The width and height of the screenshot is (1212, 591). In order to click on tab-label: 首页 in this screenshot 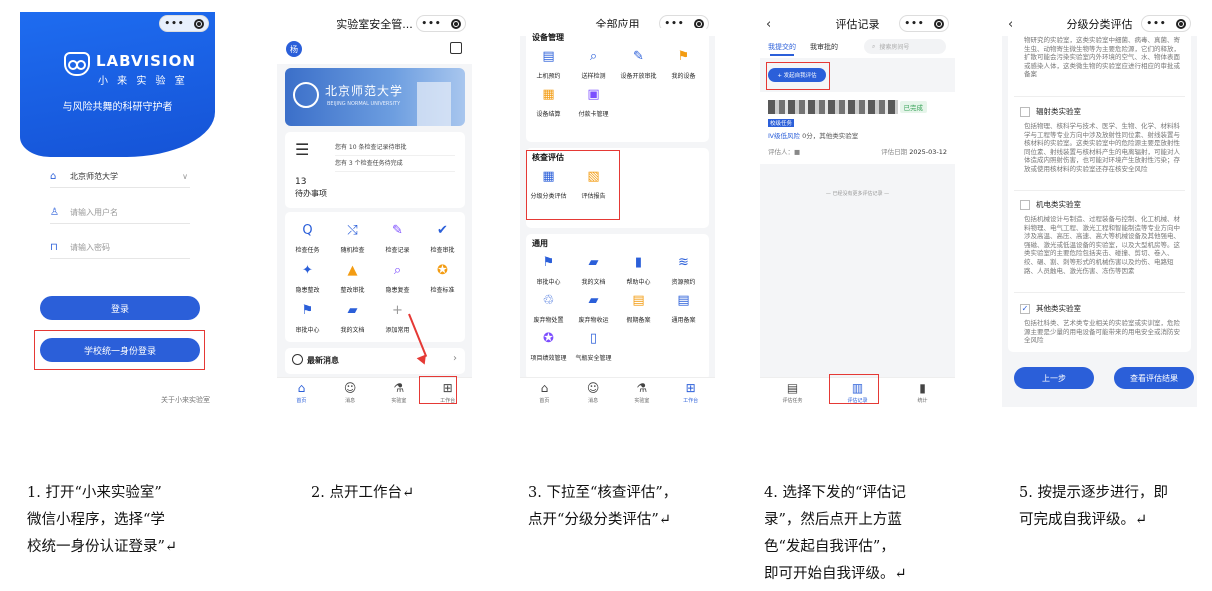, I will do `click(544, 400)`.